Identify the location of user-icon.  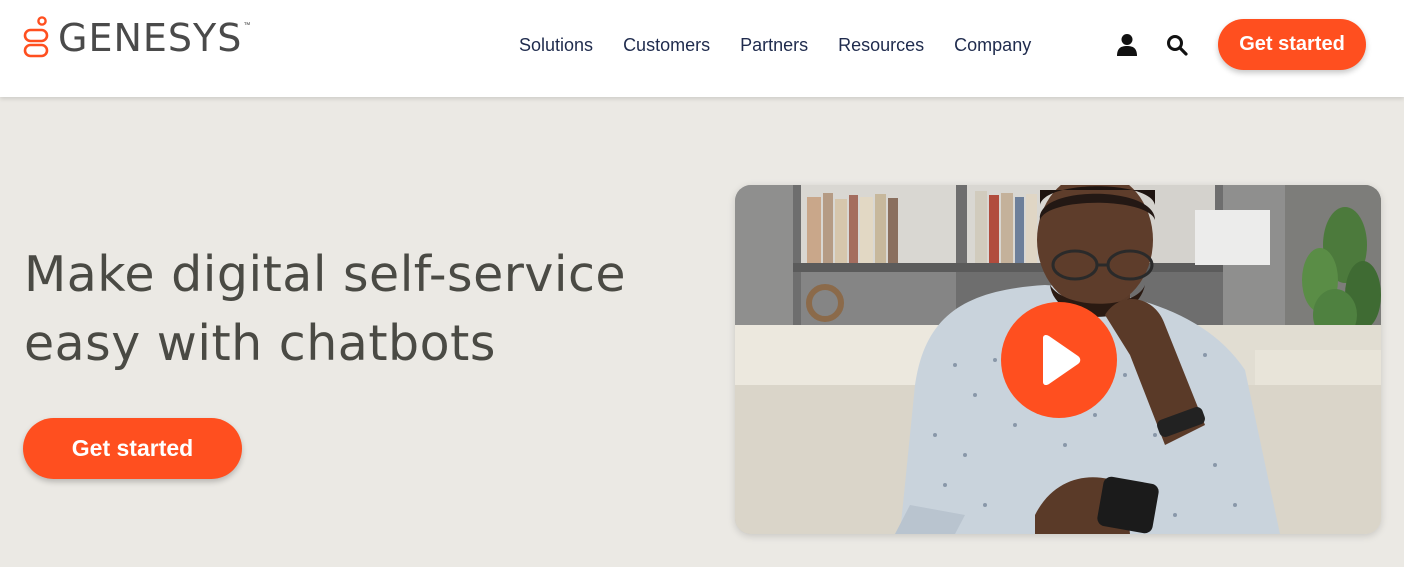
(1127, 45).